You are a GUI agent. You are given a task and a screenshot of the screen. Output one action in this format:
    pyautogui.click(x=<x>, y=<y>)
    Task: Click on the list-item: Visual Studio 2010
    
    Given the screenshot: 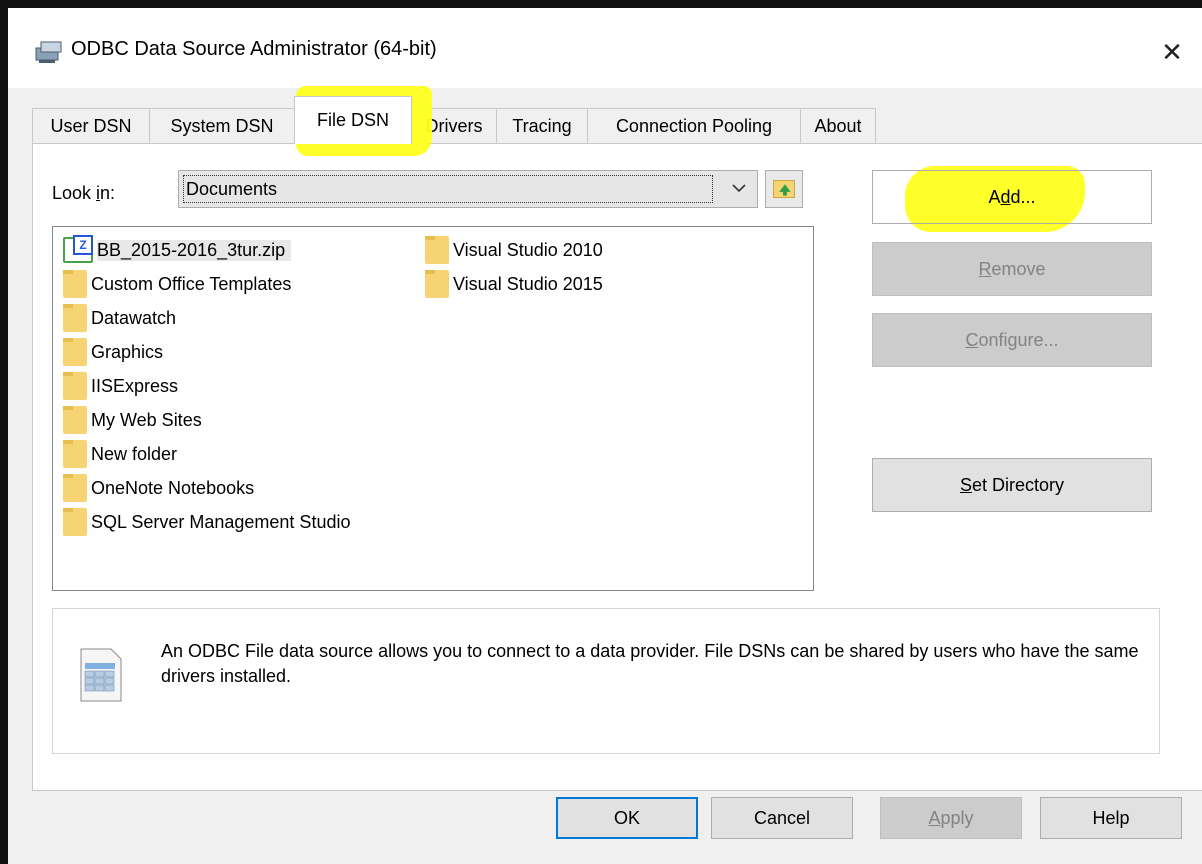 What is the action you would take?
    pyautogui.click(x=514, y=250)
    